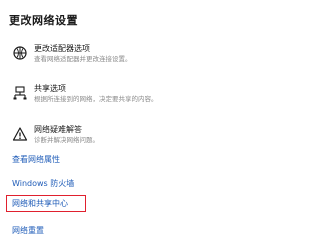 The height and width of the screenshot is (245, 320). I want to click on sharing-options: 共享选项 根据所连接到的网络，决定要共享的内容。, so click(124, 99).